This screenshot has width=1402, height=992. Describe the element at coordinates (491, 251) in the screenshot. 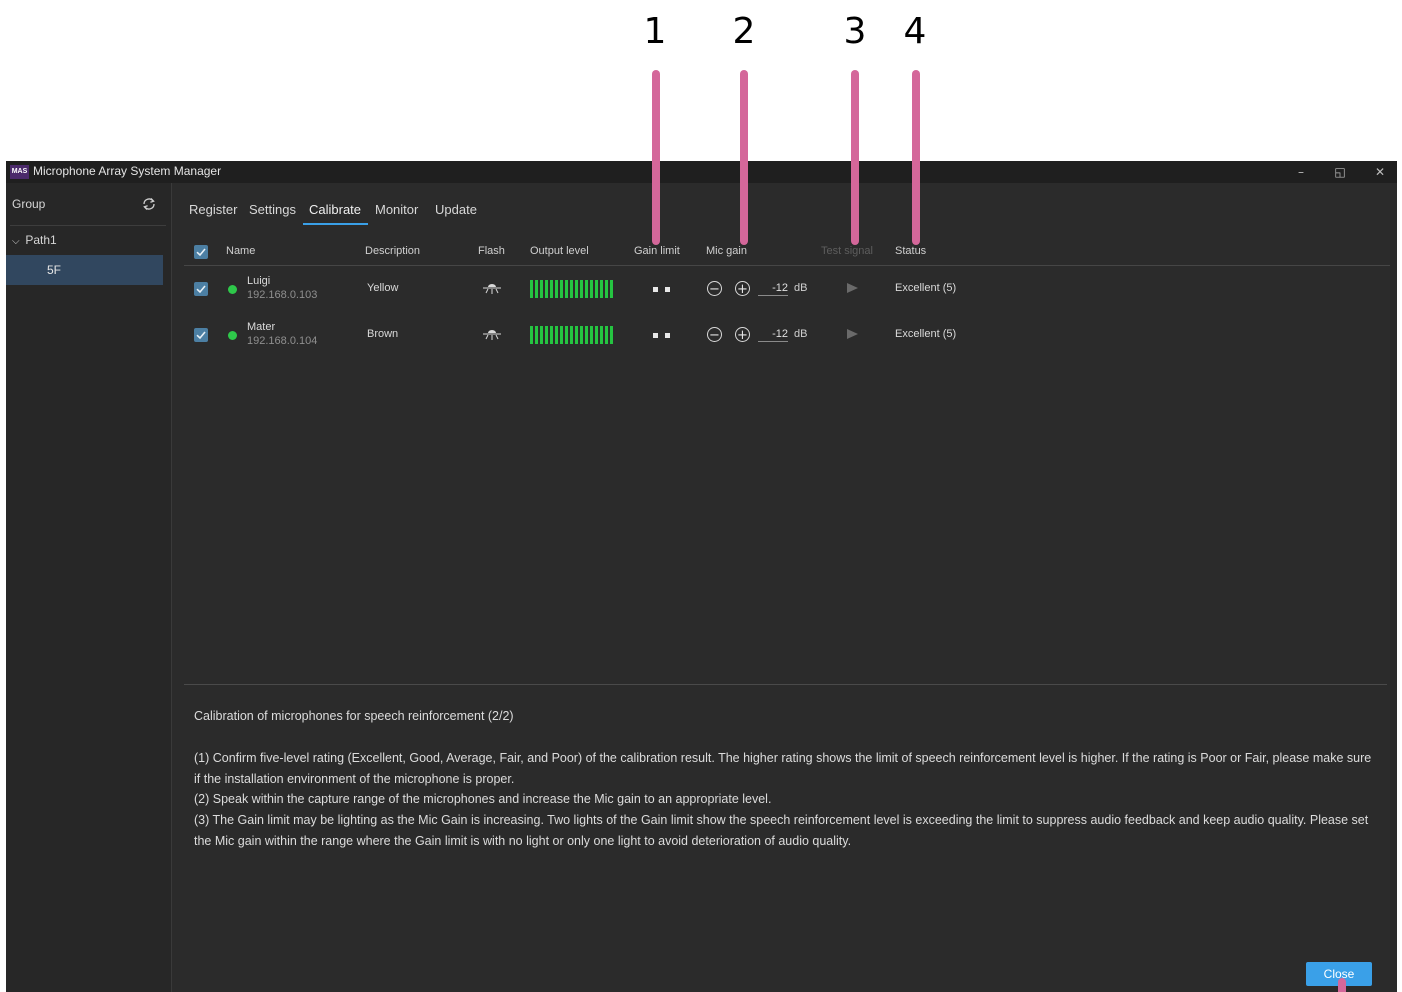

I see `header-flash: Flash` at that location.